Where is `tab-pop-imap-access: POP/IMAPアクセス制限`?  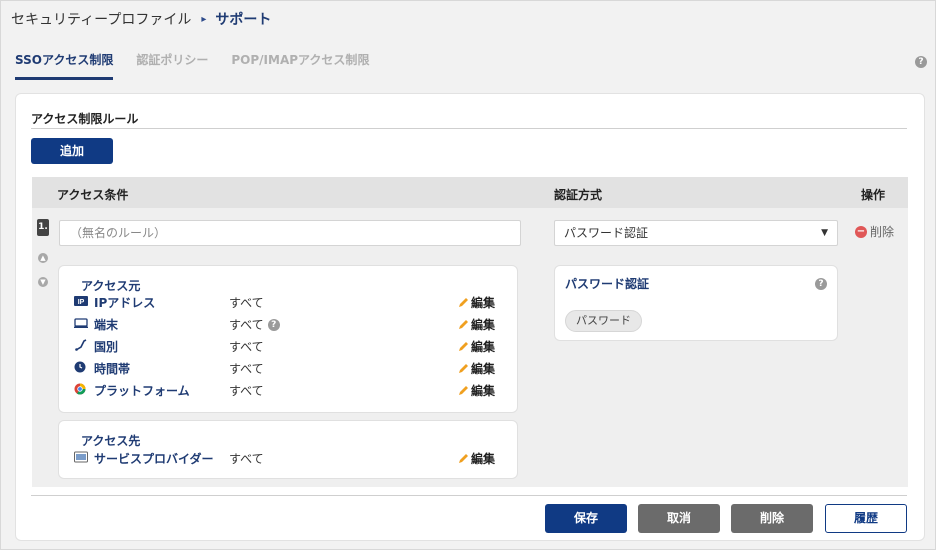 tab-pop-imap-access: POP/IMAPアクセス制限 is located at coordinates (300, 65).